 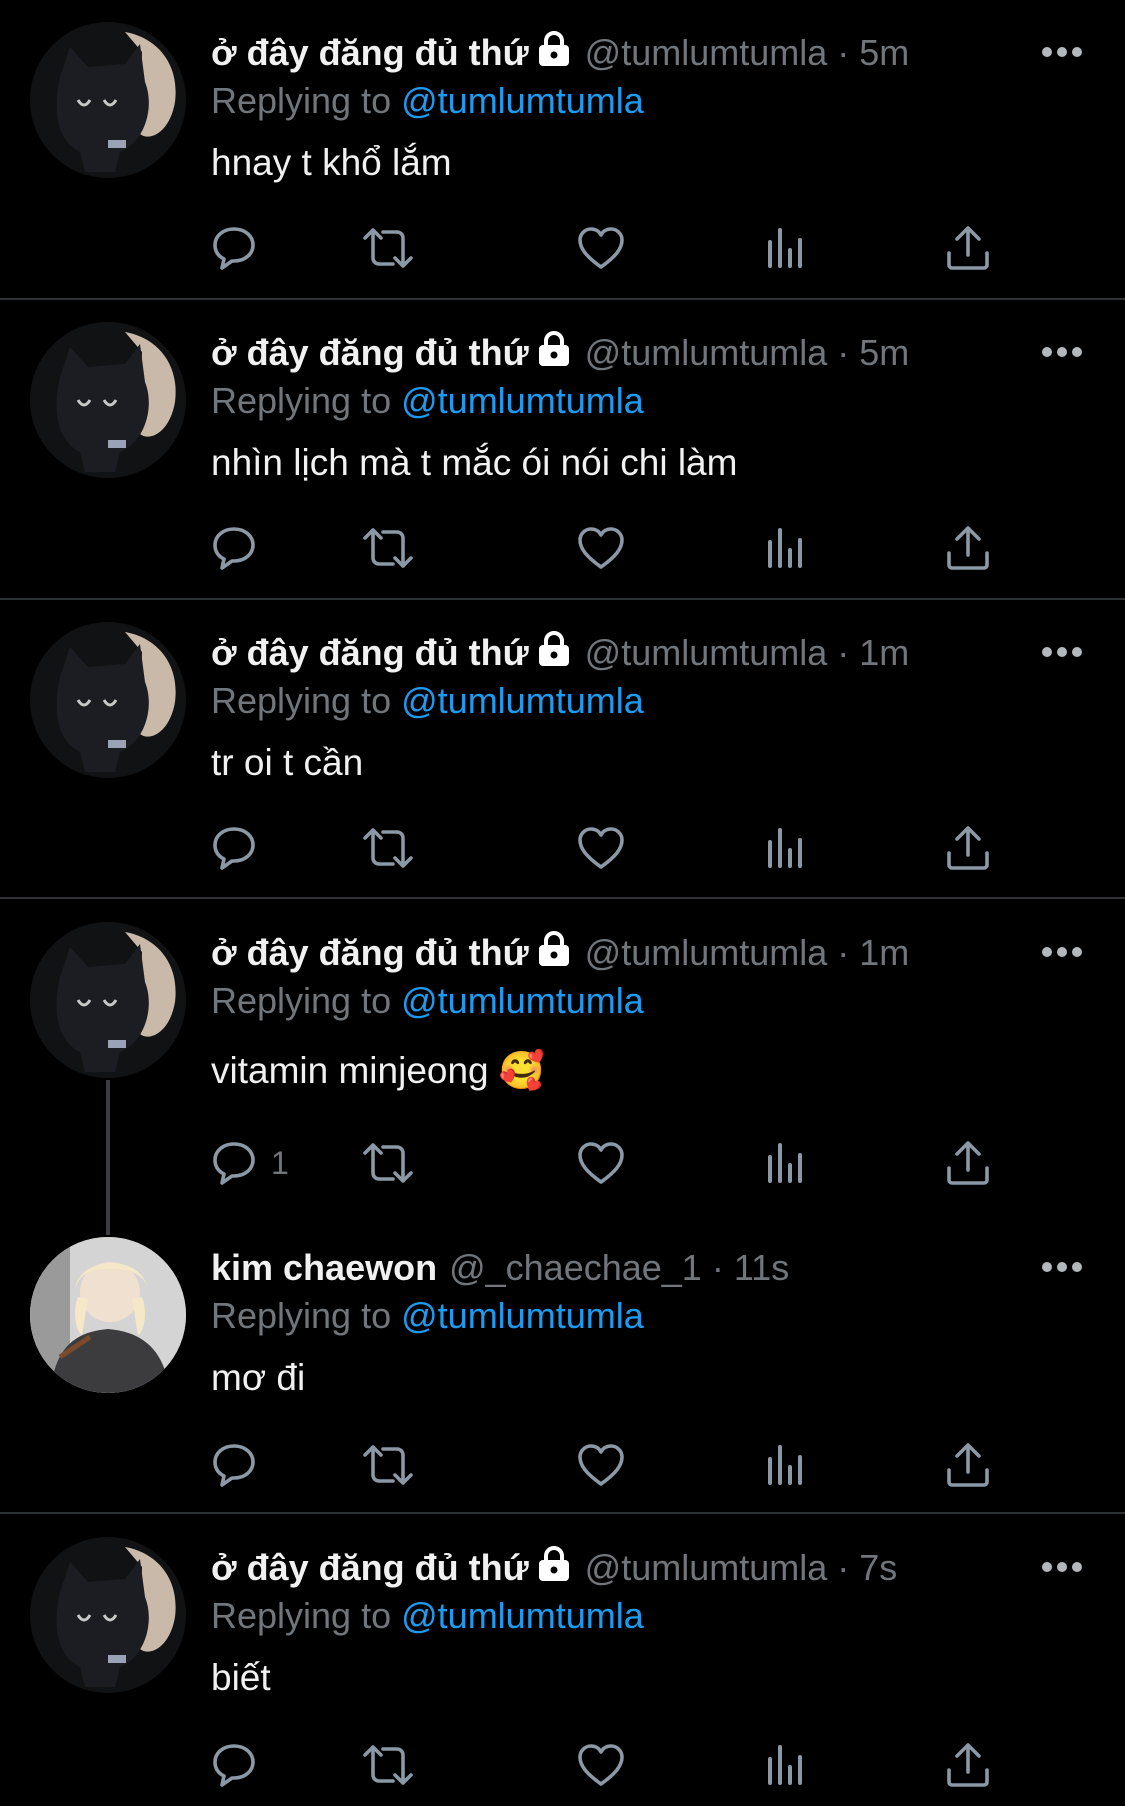 I want to click on girl-avatar-image, so click(x=108, y=1315).